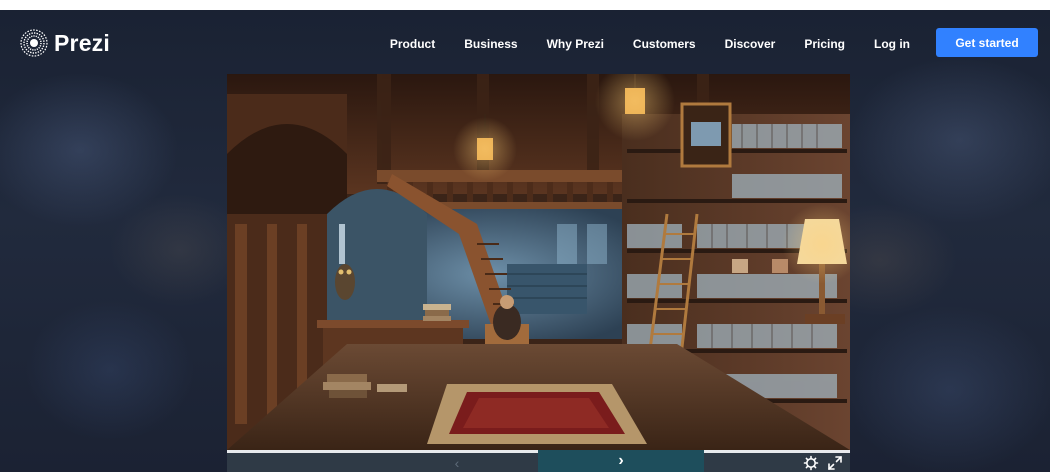  I want to click on next-slide-button: ›, so click(621, 461).